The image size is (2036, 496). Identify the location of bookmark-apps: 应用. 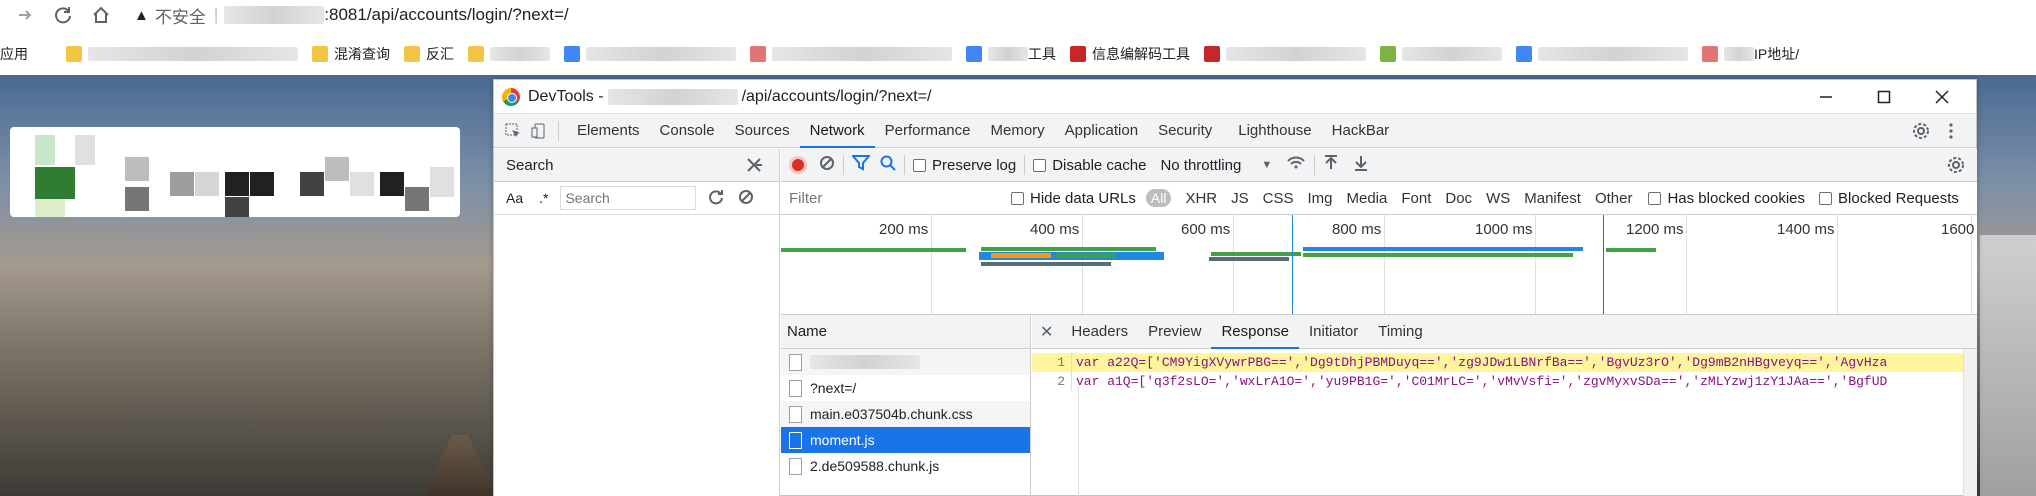
(14, 54).